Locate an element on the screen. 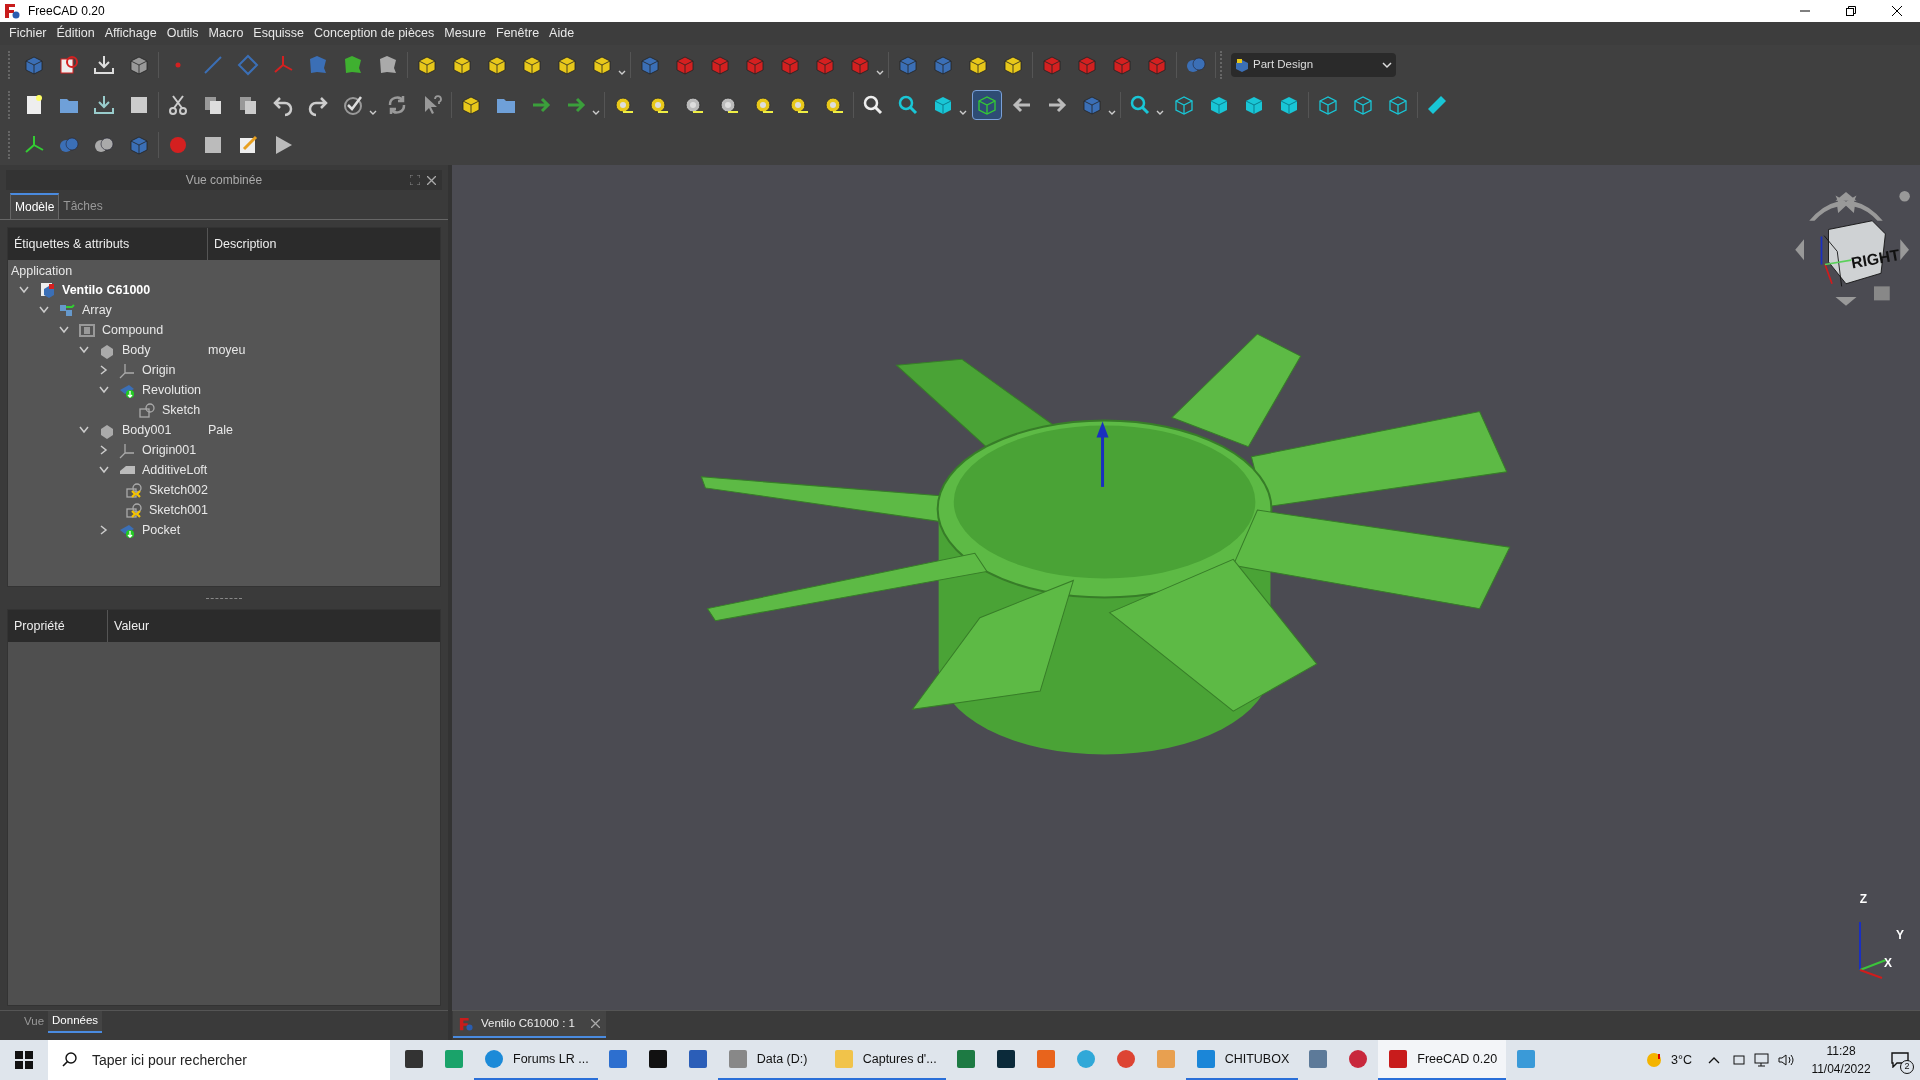 The width and height of the screenshot is (1920, 1080). column-header: Propriété is located at coordinates (58, 626).